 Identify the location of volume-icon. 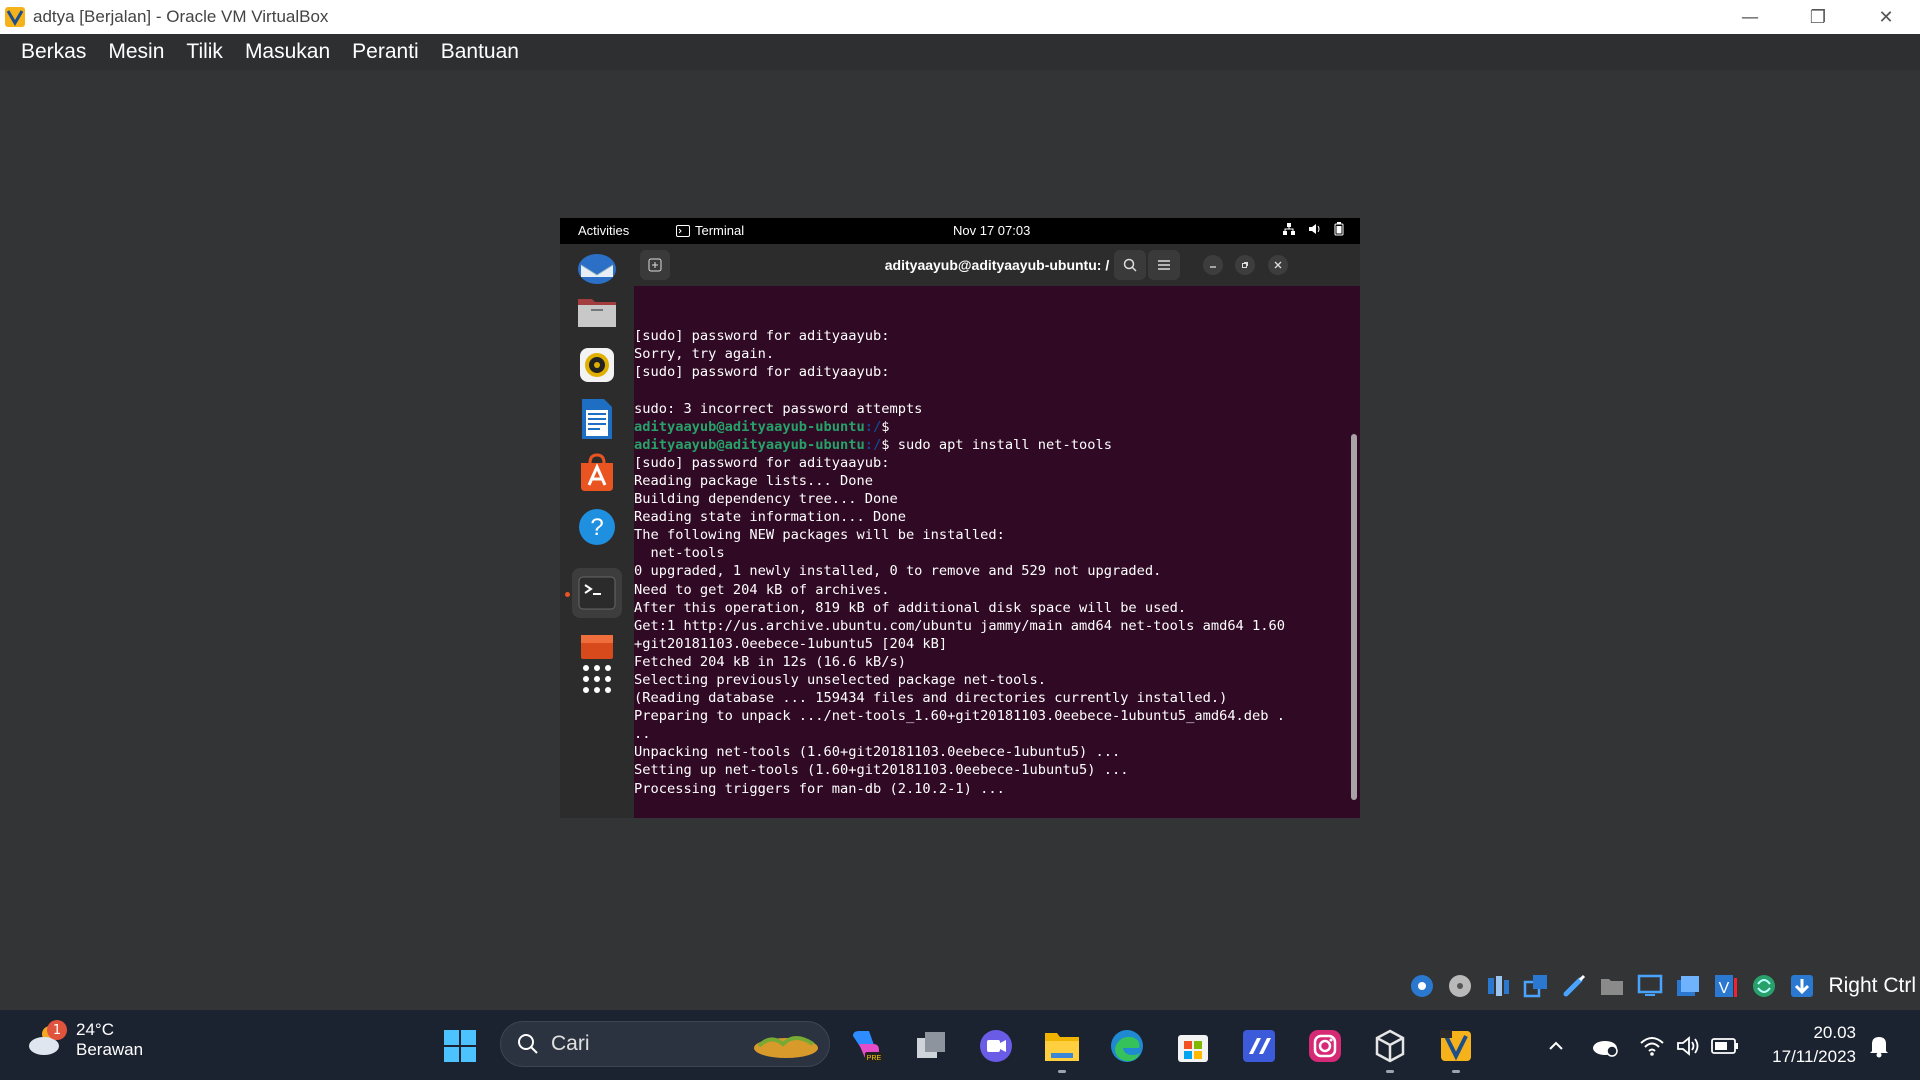
(1315, 229).